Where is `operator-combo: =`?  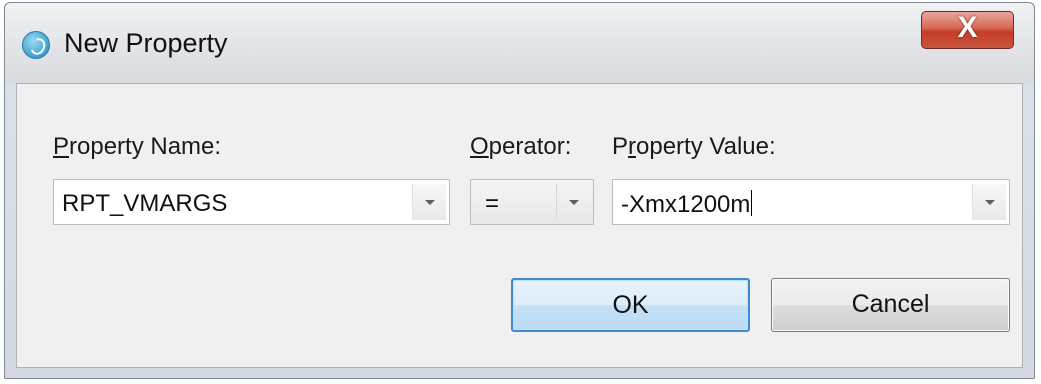
operator-combo: = is located at coordinates (532, 202).